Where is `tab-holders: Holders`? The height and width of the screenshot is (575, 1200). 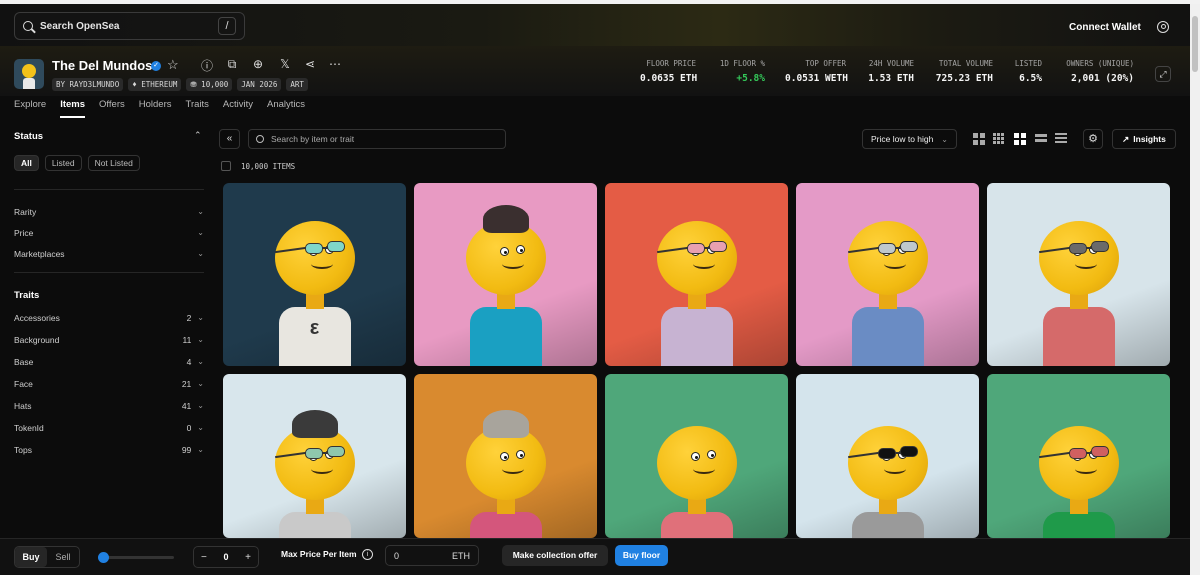 tab-holders: Holders is located at coordinates (155, 108).